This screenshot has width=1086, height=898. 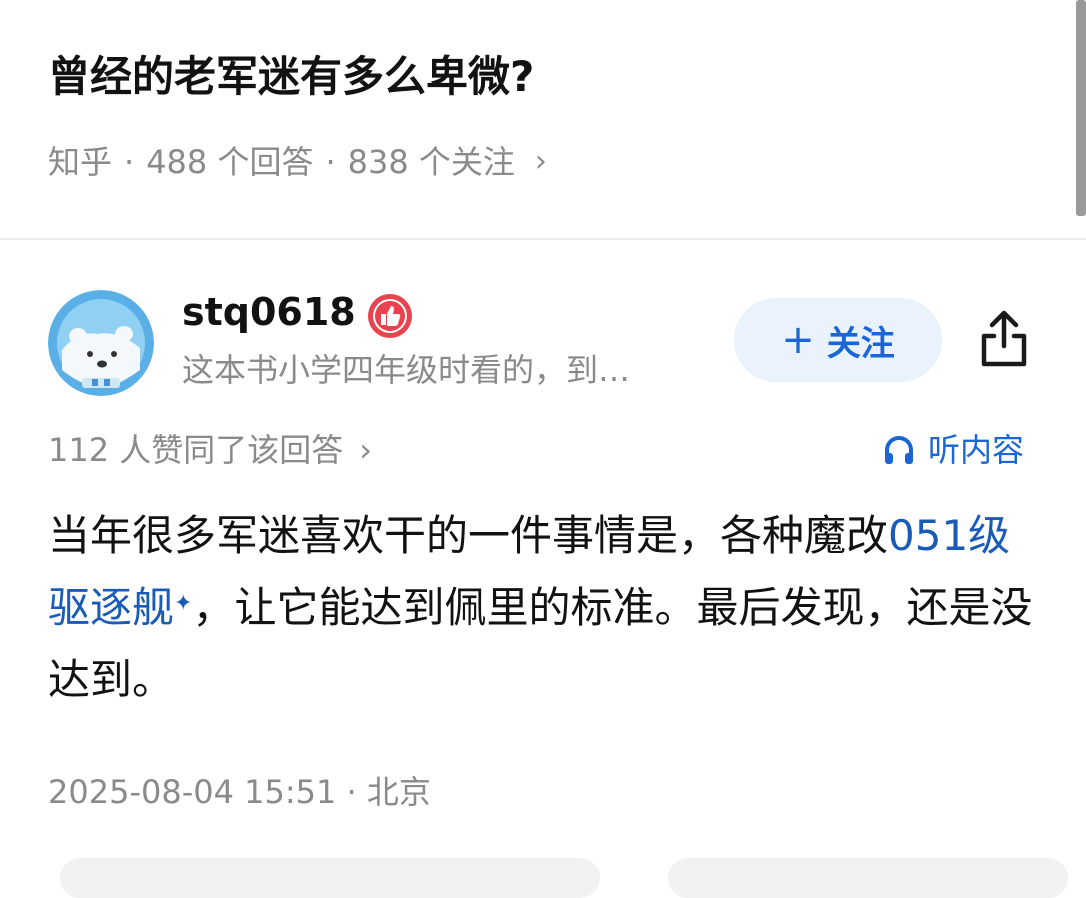 I want to click on answer-meta: 2025-08-04 15:51 · 北京, so click(x=239, y=792).